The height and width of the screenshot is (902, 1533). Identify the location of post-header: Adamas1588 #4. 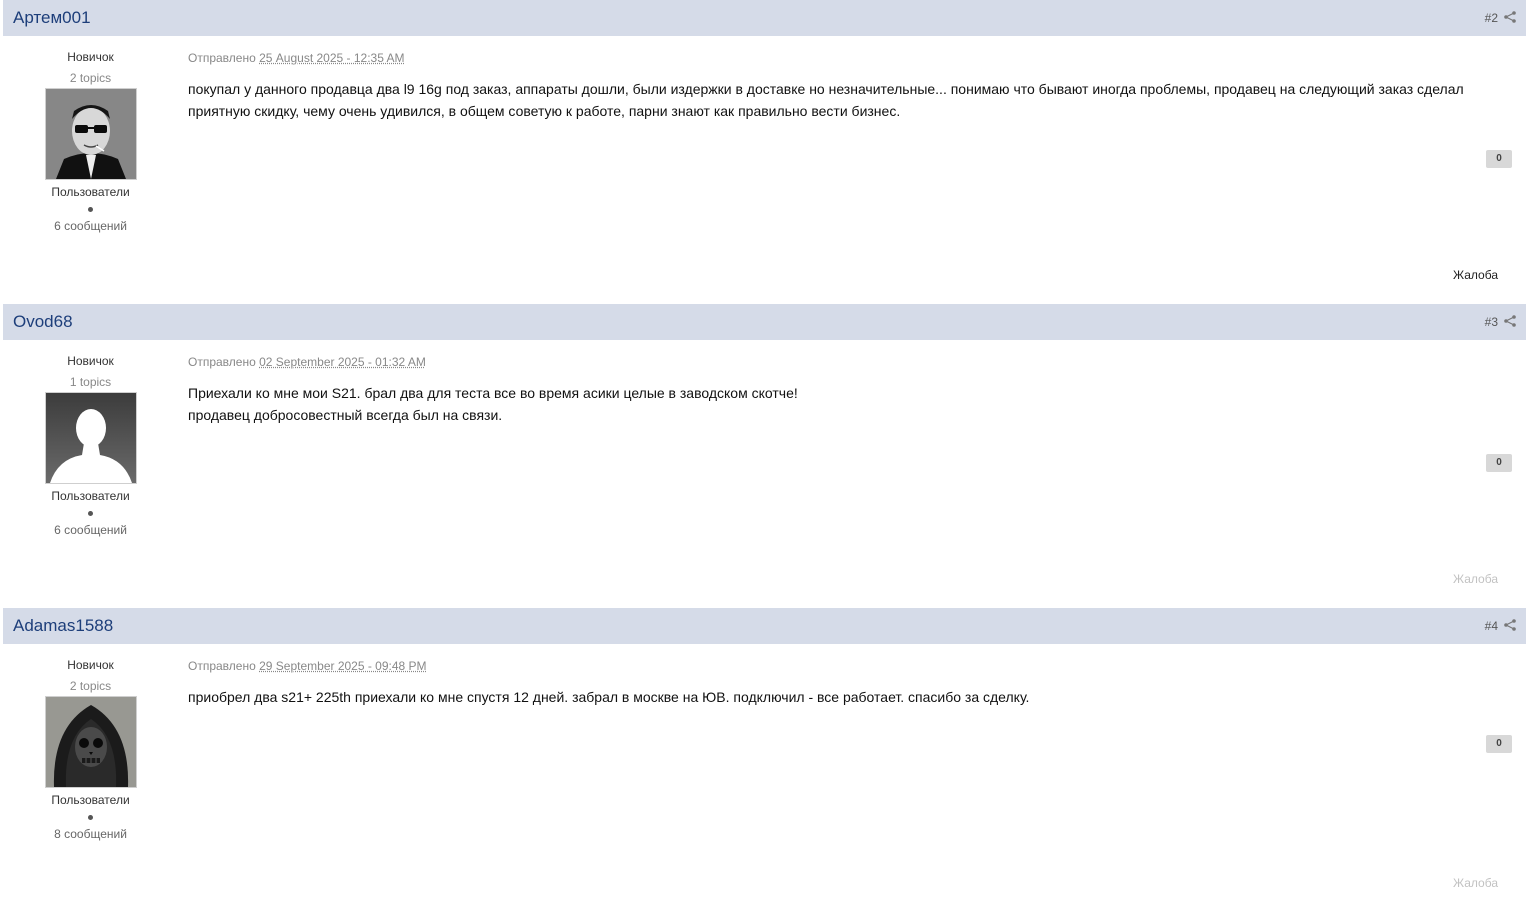
(764, 626).